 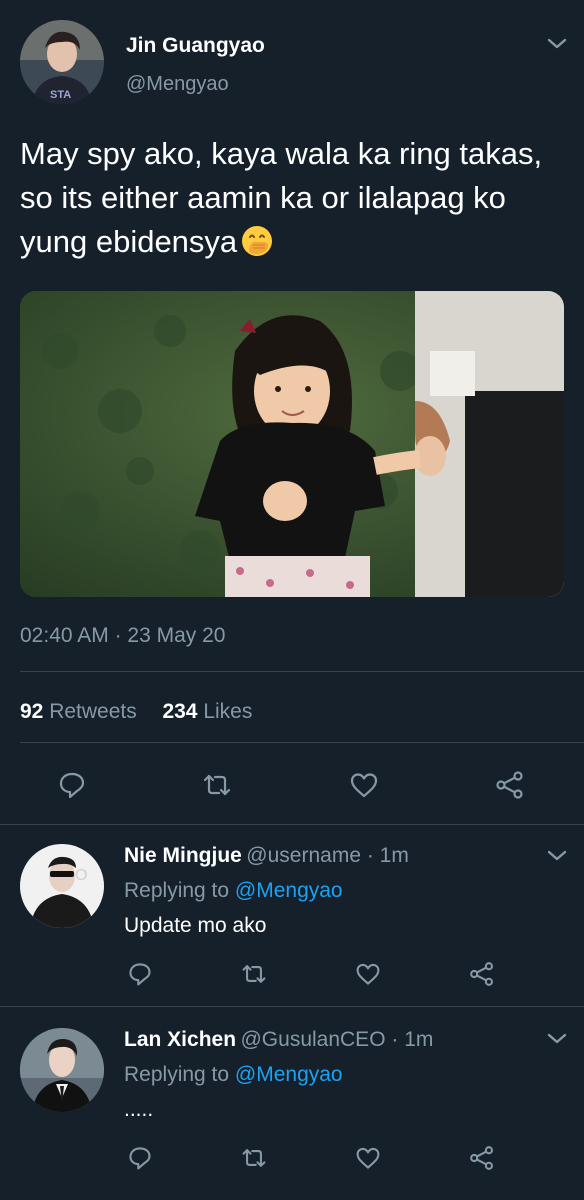 I want to click on svg-text: O, so click(x=81, y=875).